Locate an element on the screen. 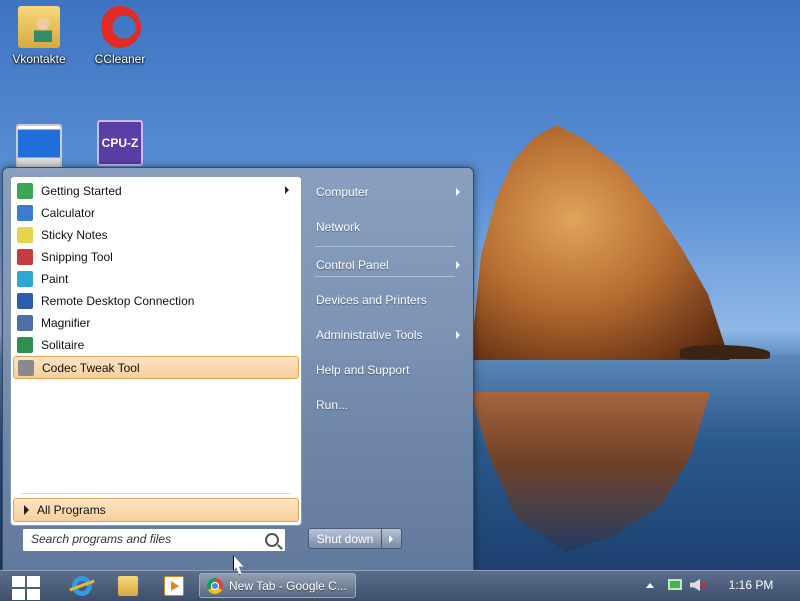 The height and width of the screenshot is (601, 800). program-item-label: Getting Started is located at coordinates (81, 190).